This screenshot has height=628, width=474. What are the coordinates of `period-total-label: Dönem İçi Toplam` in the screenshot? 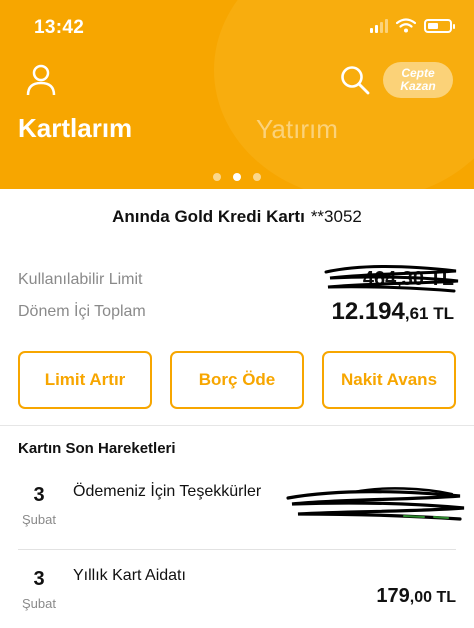 It's located at (82, 311).